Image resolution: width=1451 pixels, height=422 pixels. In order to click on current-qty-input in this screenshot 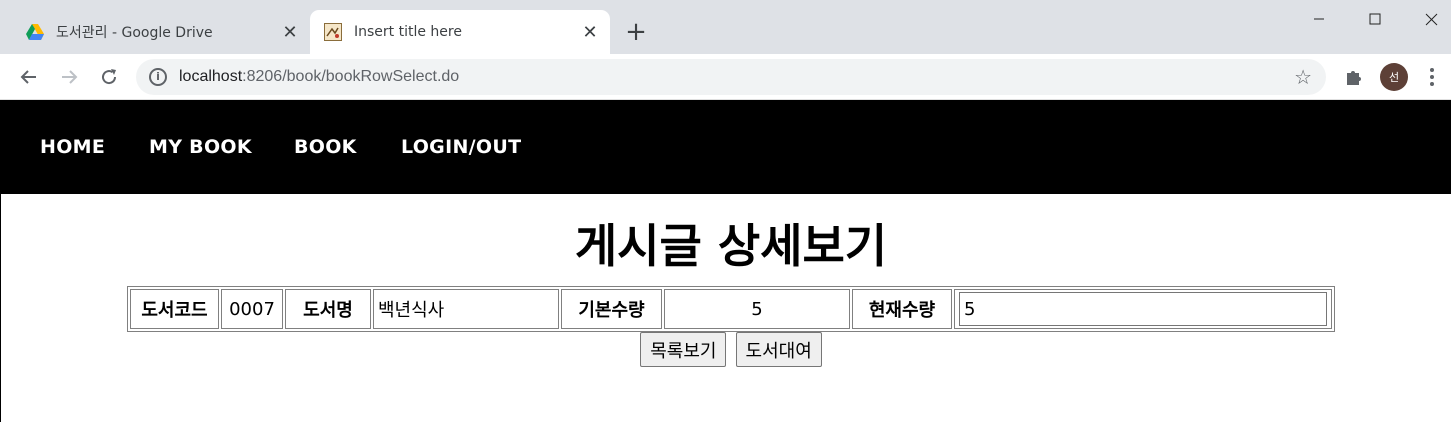, I will do `click(1143, 309)`.